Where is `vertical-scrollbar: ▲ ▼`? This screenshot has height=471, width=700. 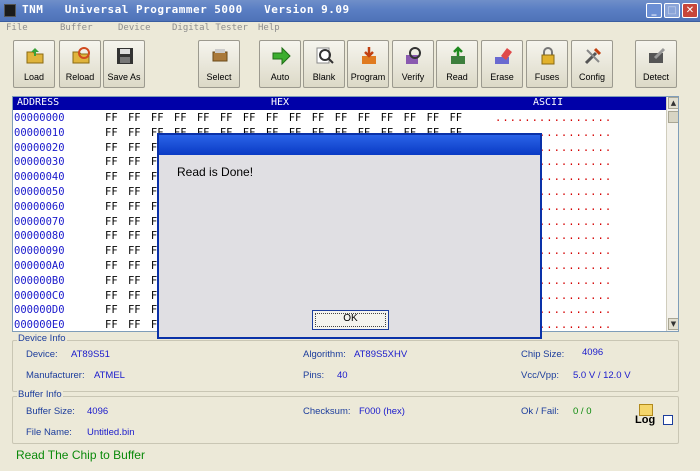 vertical-scrollbar: ▲ ▼ is located at coordinates (672, 214).